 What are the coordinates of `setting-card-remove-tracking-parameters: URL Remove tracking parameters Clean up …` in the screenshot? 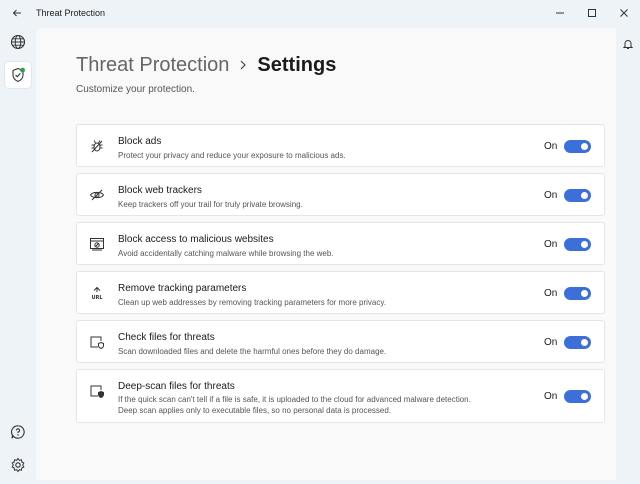 It's located at (340, 292).